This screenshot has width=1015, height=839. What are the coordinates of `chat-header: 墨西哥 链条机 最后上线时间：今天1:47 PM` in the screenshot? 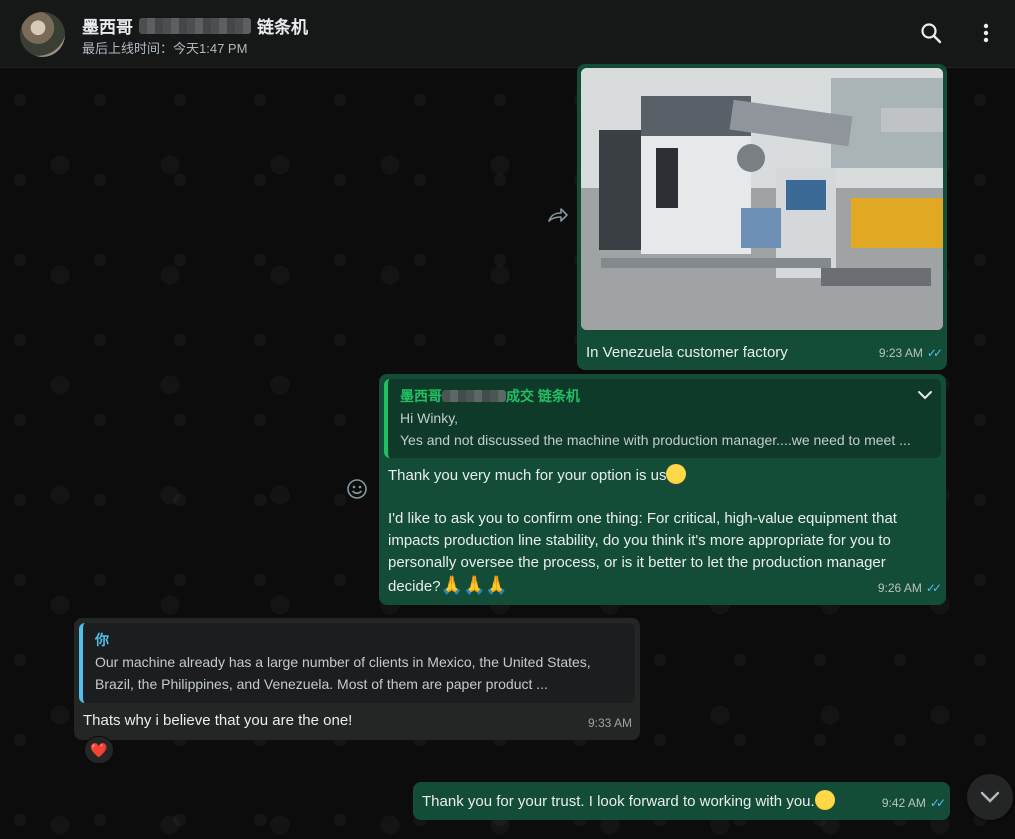 It's located at (507, 34).